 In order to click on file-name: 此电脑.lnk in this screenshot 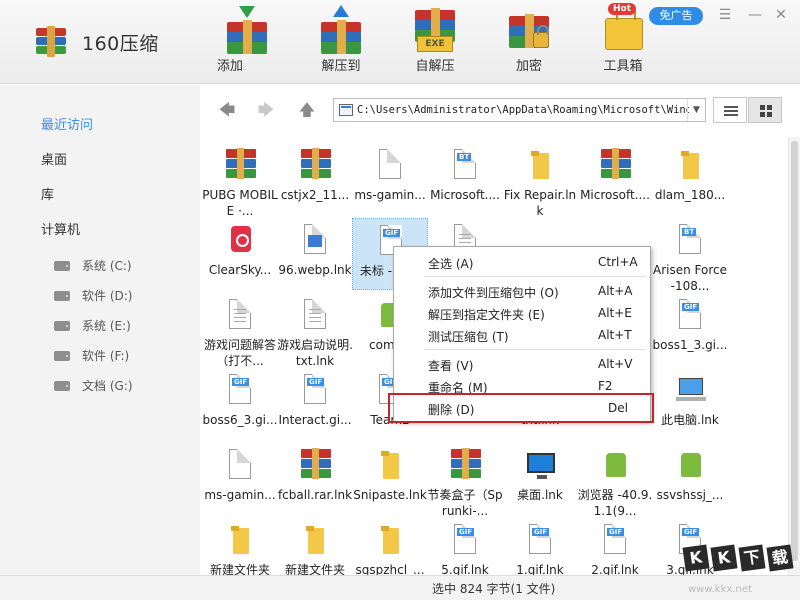, I will do `click(690, 420)`.